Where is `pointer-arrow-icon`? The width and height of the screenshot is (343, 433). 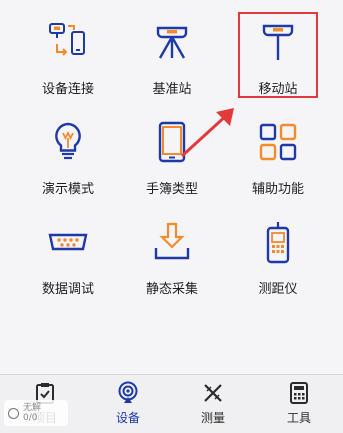
pointer-arrow-icon is located at coordinates (207, 133).